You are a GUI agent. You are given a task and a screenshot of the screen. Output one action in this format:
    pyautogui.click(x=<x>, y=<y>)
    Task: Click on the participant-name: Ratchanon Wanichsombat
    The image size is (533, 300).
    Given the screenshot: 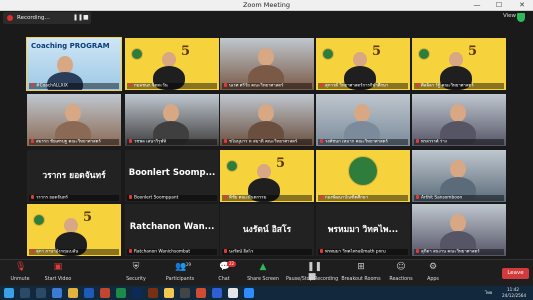 What is the action you would take?
    pyautogui.click(x=162, y=251)
    